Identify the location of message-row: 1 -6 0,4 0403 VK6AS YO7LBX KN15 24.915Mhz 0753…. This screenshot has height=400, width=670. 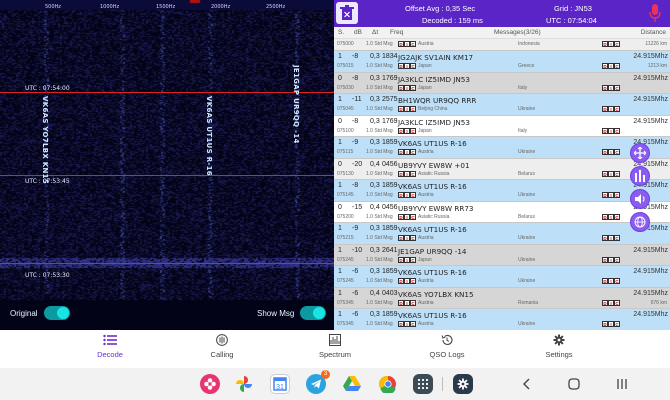
(502, 298).